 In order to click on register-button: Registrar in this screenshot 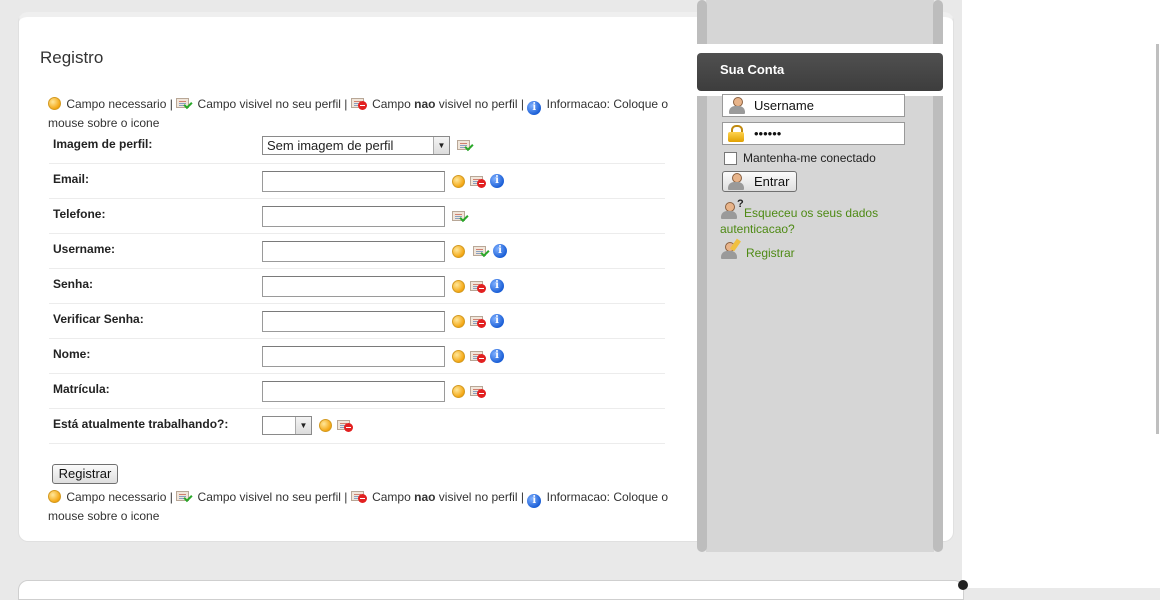, I will do `click(85, 474)`.